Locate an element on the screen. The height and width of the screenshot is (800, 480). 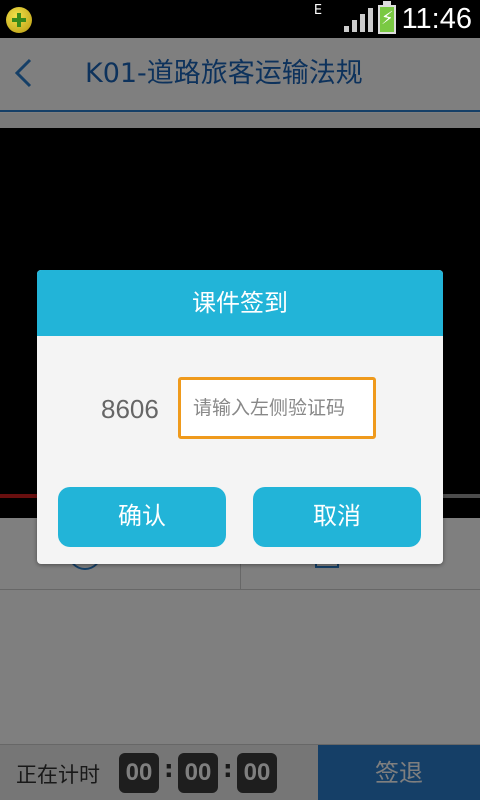
verification-code: 8606 is located at coordinates (130, 409).